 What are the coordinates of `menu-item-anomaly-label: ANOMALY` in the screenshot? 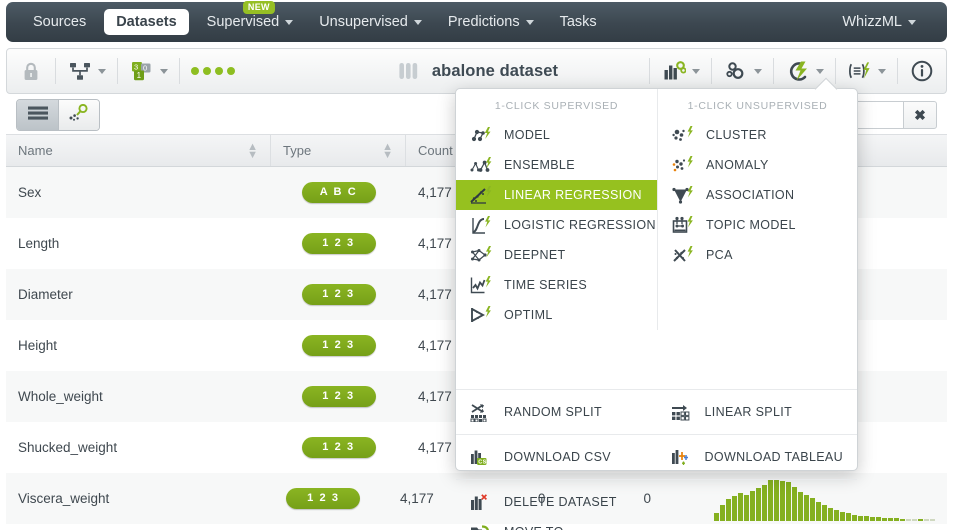 It's located at (737, 165).